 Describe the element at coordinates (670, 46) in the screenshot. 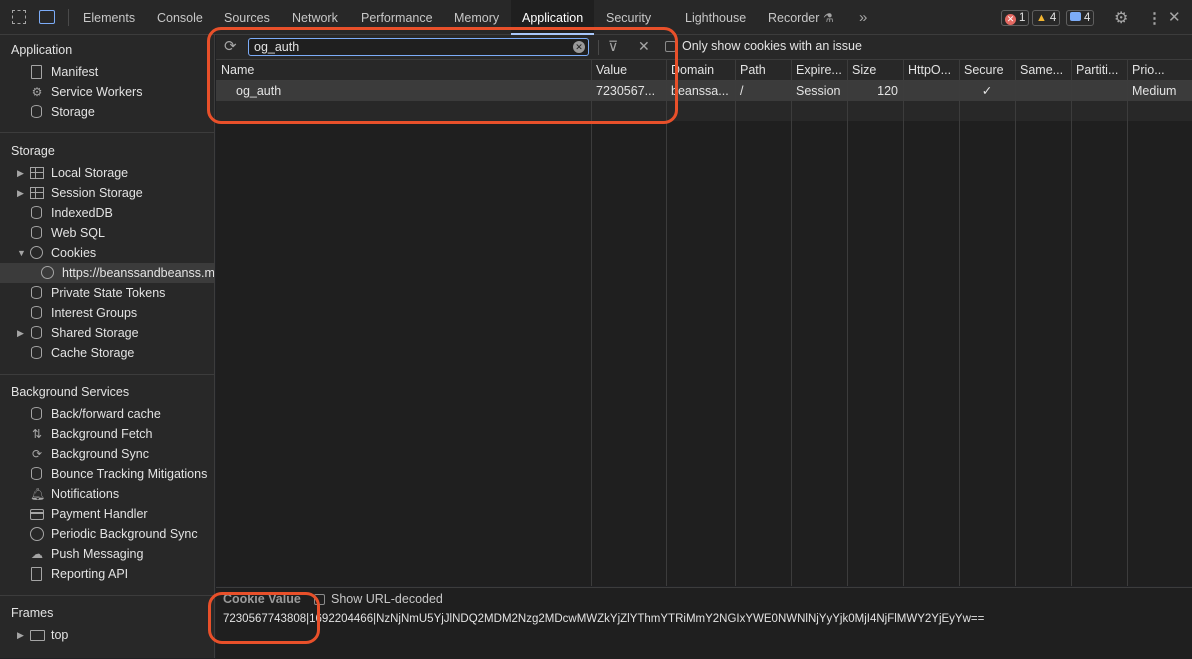

I see `only-issues-checkbox` at that location.